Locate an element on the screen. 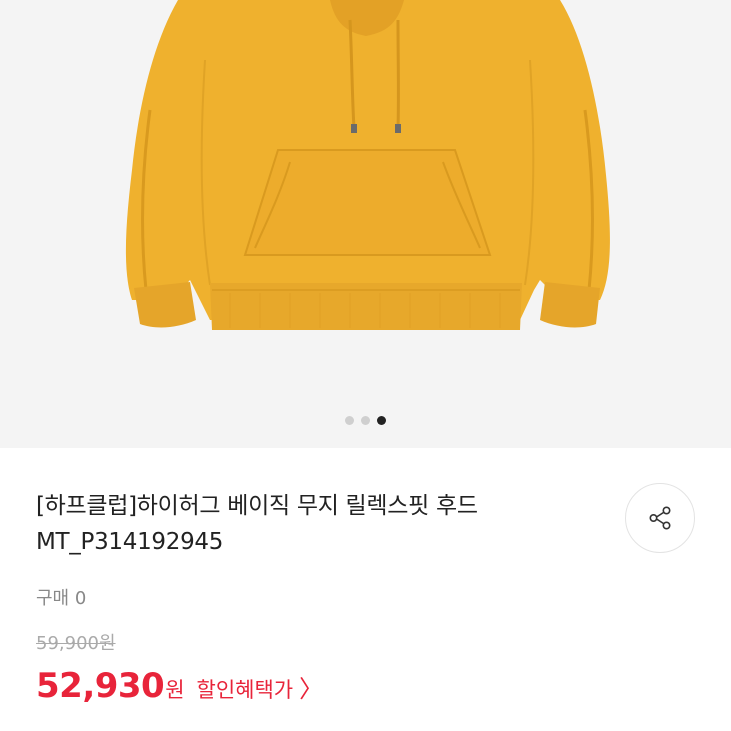 The image size is (731, 731). share-icon is located at coordinates (660, 518).